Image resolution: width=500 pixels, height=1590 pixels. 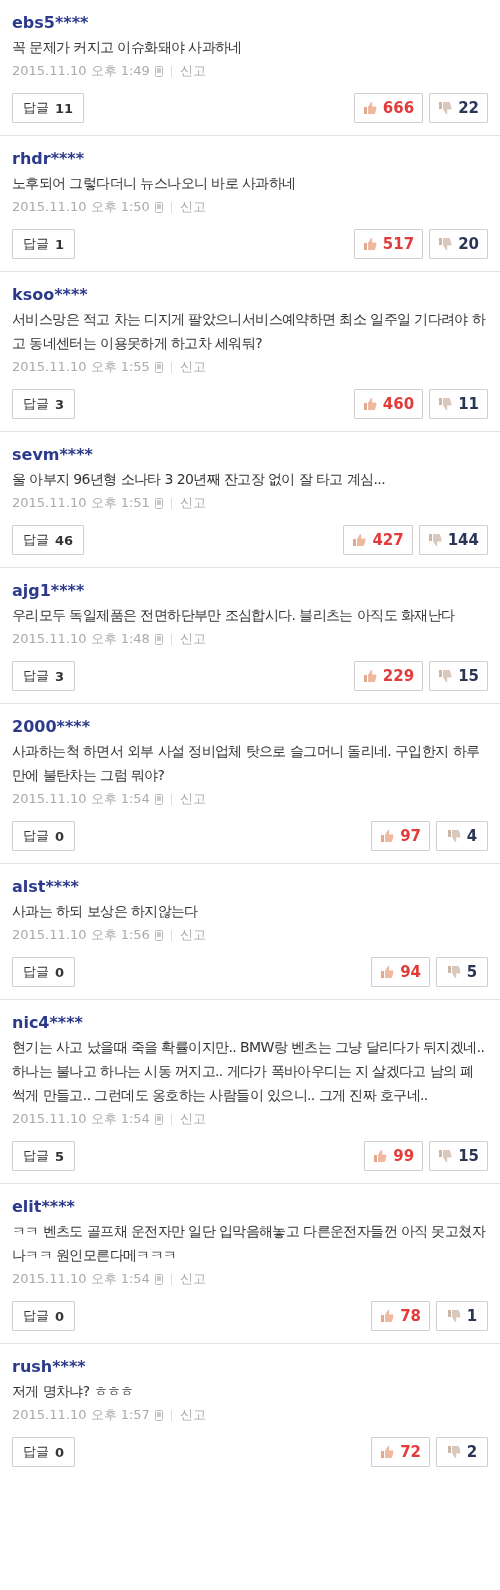 I want to click on comment-date: 2015.11.10 오후 1:50, so click(x=81, y=207).